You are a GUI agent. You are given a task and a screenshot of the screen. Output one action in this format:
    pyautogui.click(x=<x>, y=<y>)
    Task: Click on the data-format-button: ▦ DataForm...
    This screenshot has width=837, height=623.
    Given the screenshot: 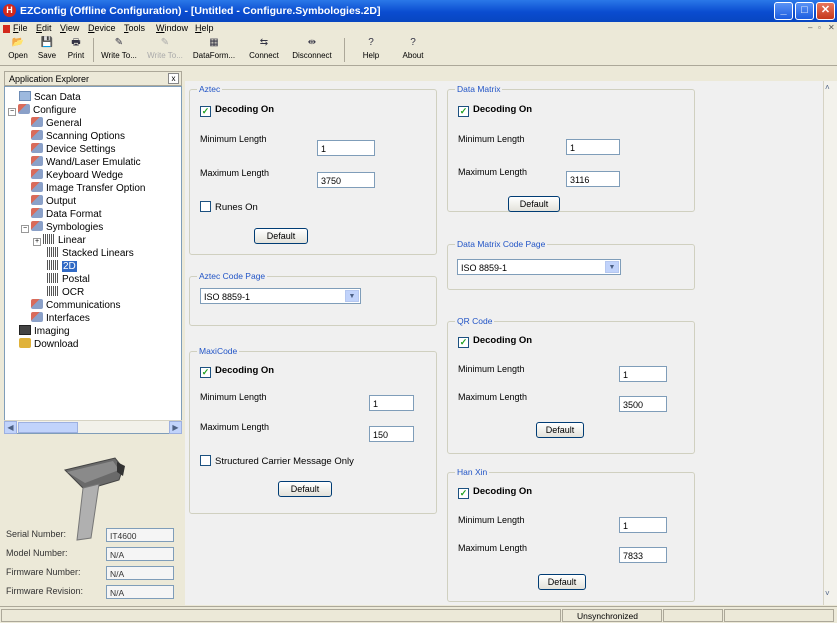 What is the action you would take?
    pyautogui.click(x=214, y=48)
    